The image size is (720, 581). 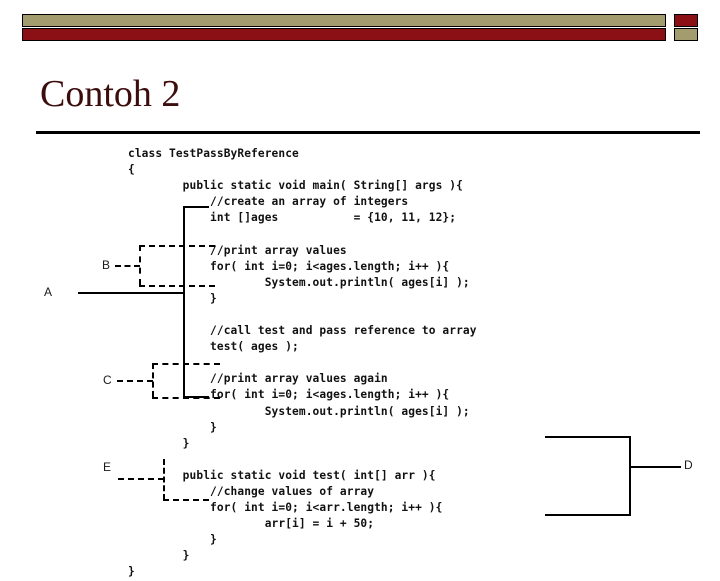 What do you see at coordinates (268, 202) in the screenshot?
I see `code-line: //create an array of integers` at bounding box center [268, 202].